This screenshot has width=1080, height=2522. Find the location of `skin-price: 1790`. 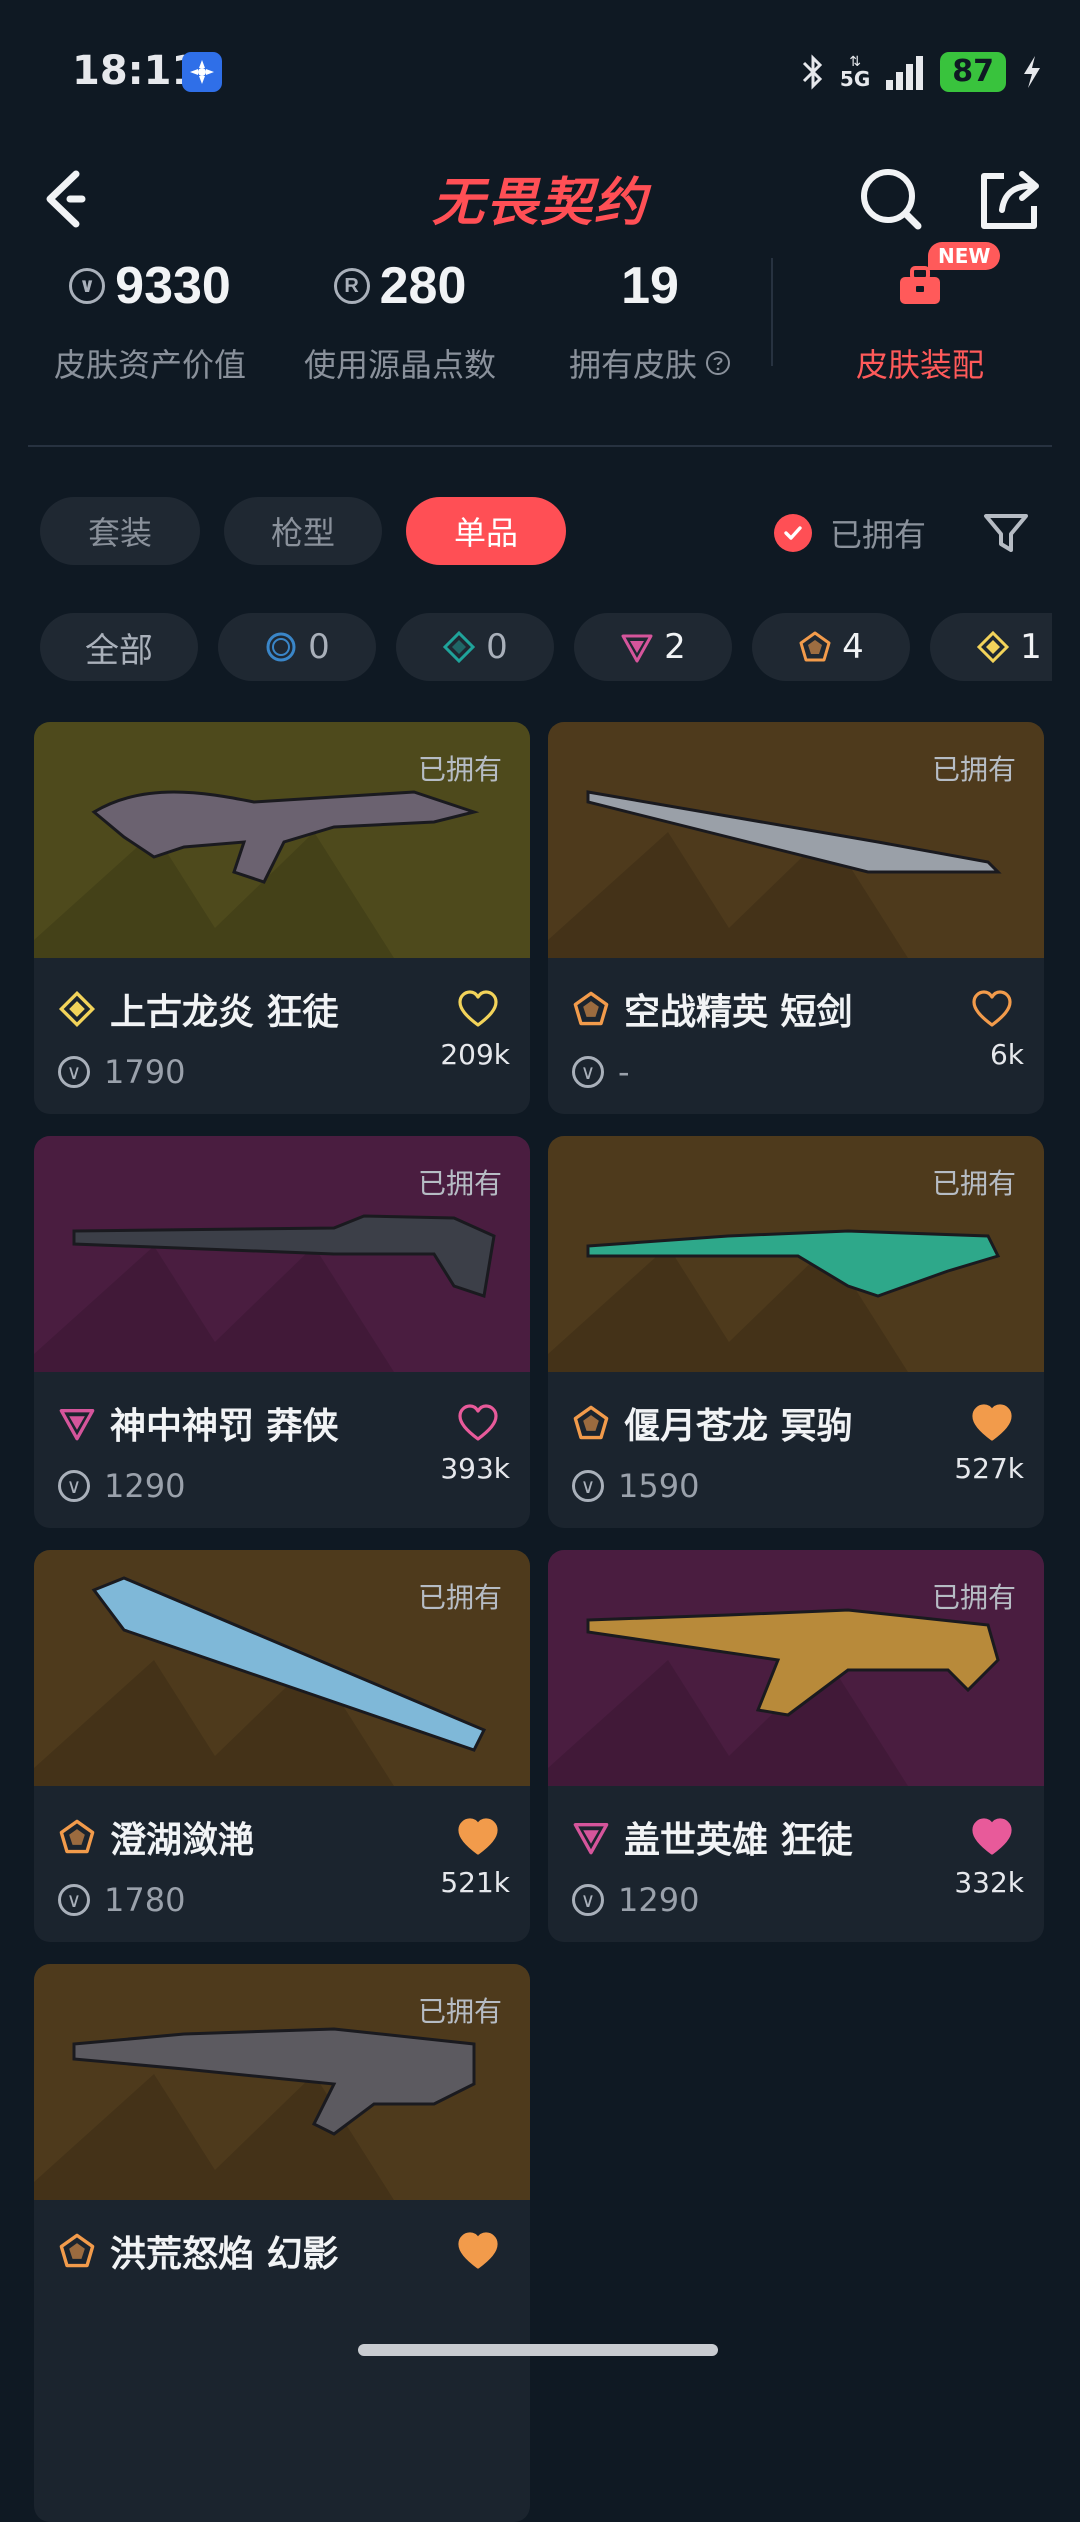

skin-price: 1790 is located at coordinates (145, 1072).